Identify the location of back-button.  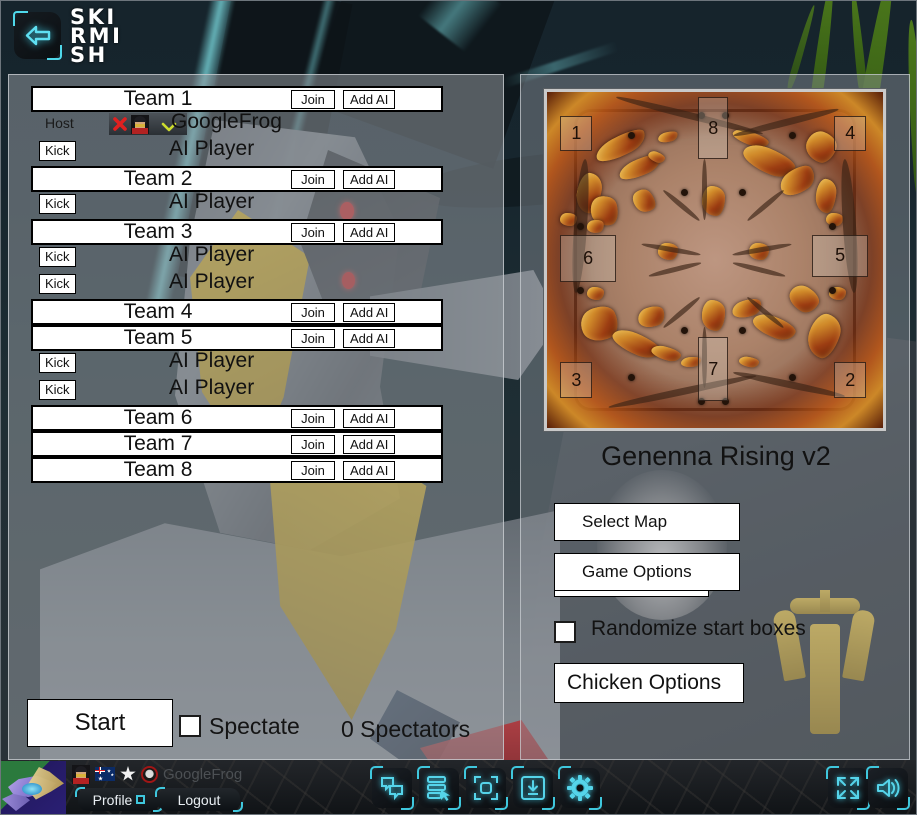
(37, 35).